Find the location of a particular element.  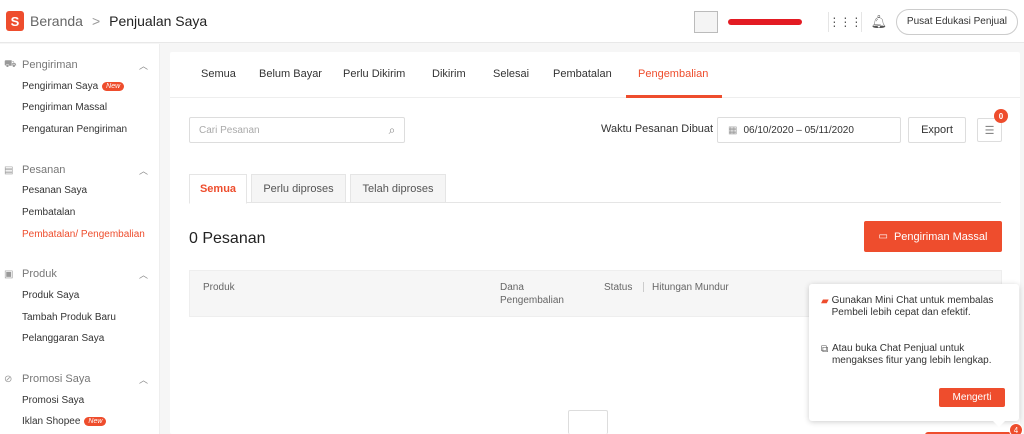

breadcrumb-home: Beranda is located at coordinates (56, 21).